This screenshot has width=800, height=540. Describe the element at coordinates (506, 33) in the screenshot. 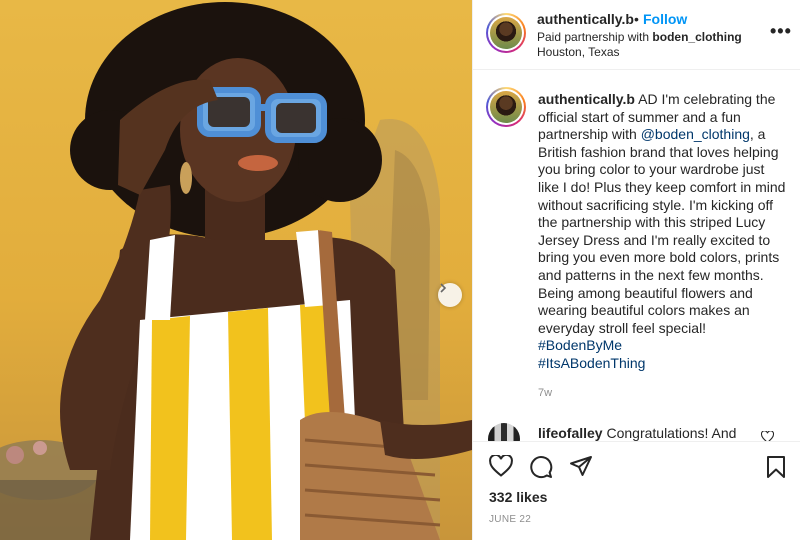

I see `author-avatar` at that location.